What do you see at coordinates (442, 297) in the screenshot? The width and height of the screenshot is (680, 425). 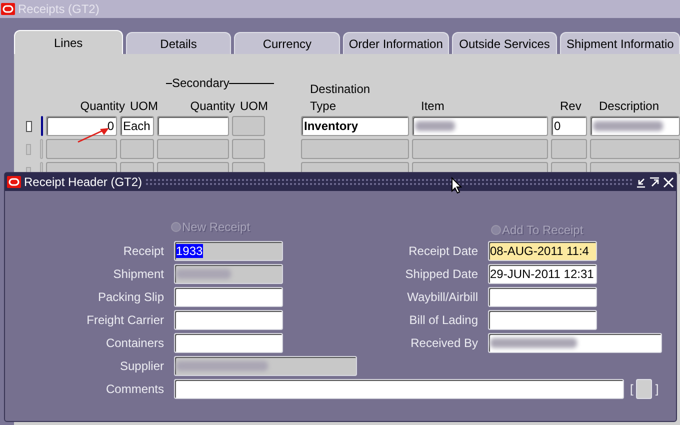 I see `field-label: Waybill/Airbill` at bounding box center [442, 297].